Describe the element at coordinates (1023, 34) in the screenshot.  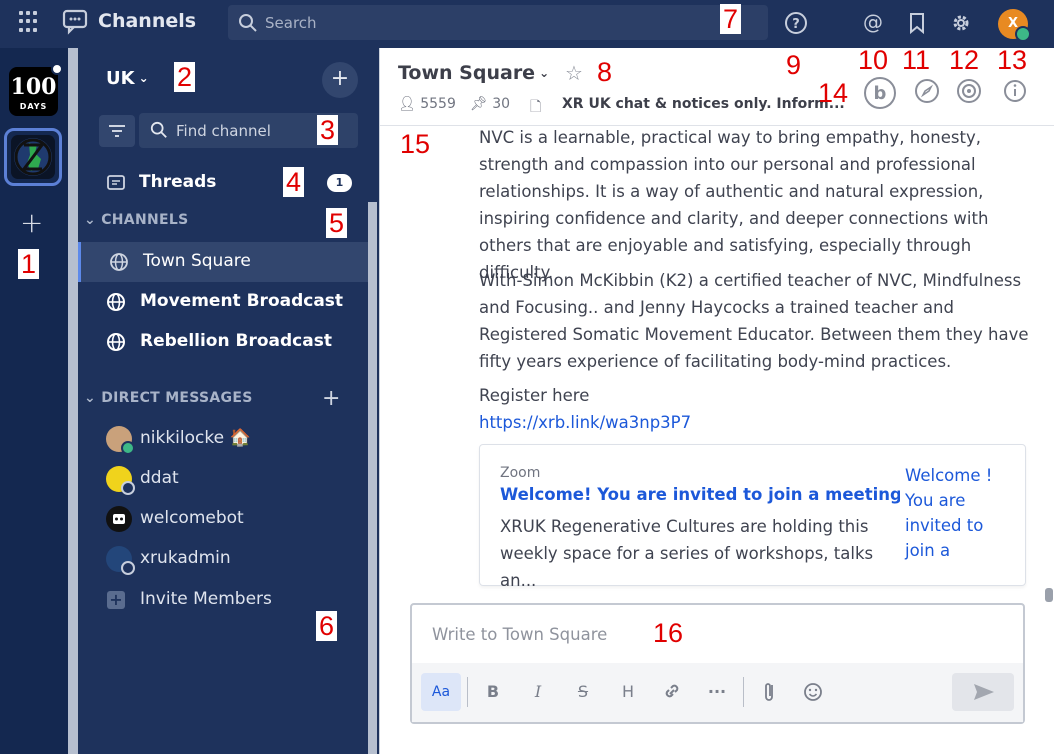
I see `online-status-icon` at that location.